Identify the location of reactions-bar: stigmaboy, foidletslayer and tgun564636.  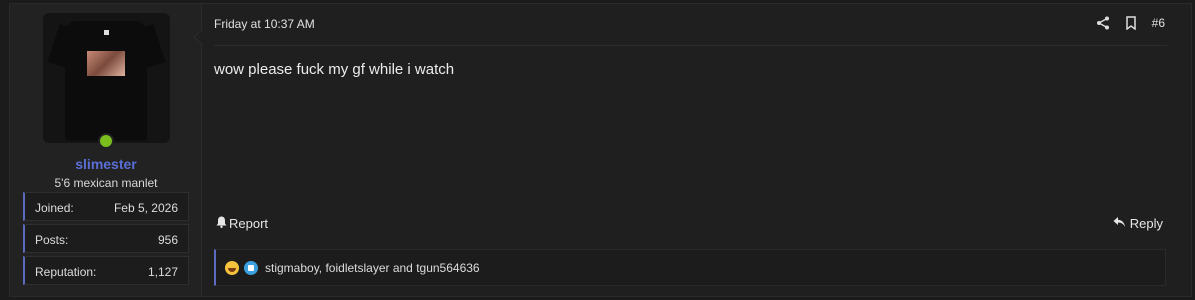
(690, 267).